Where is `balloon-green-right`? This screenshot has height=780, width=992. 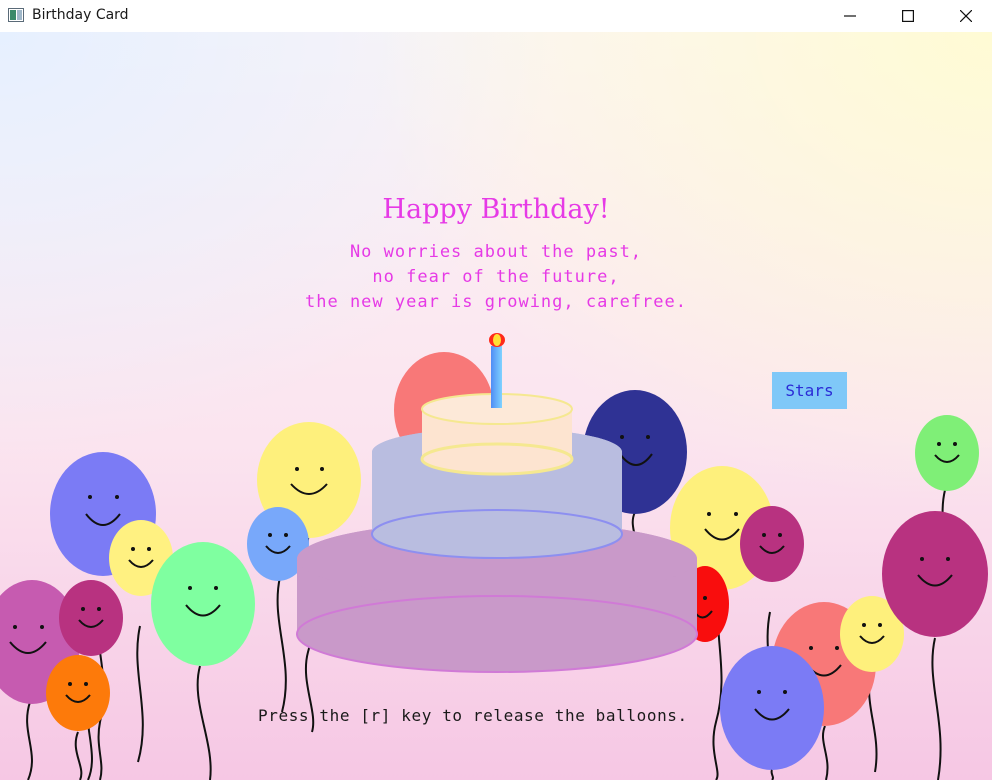
balloon-green-right is located at coordinates (947, 453).